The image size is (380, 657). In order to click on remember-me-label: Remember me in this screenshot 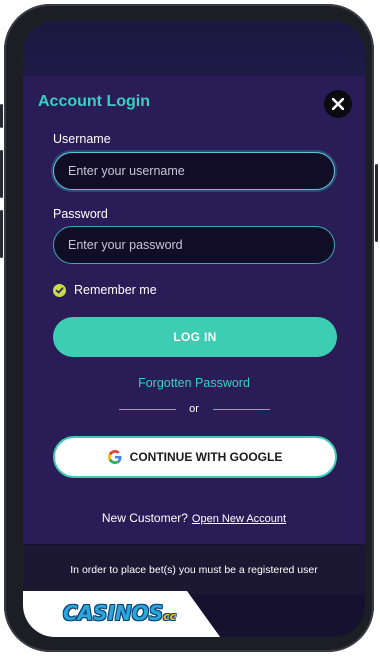, I will do `click(115, 290)`.